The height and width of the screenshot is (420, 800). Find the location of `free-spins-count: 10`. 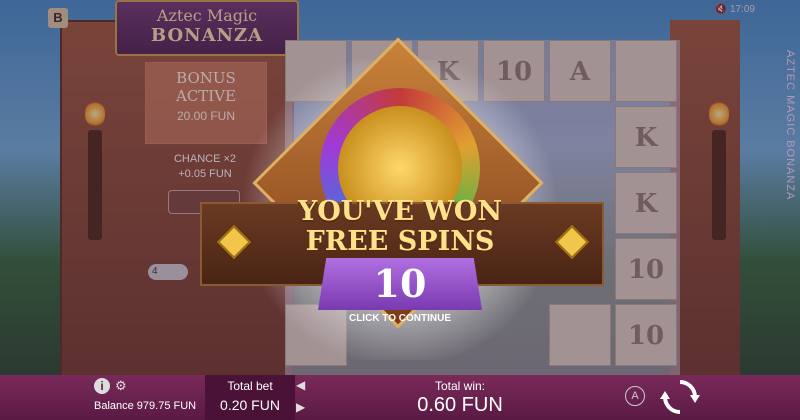

free-spins-count: 10 is located at coordinates (400, 283).